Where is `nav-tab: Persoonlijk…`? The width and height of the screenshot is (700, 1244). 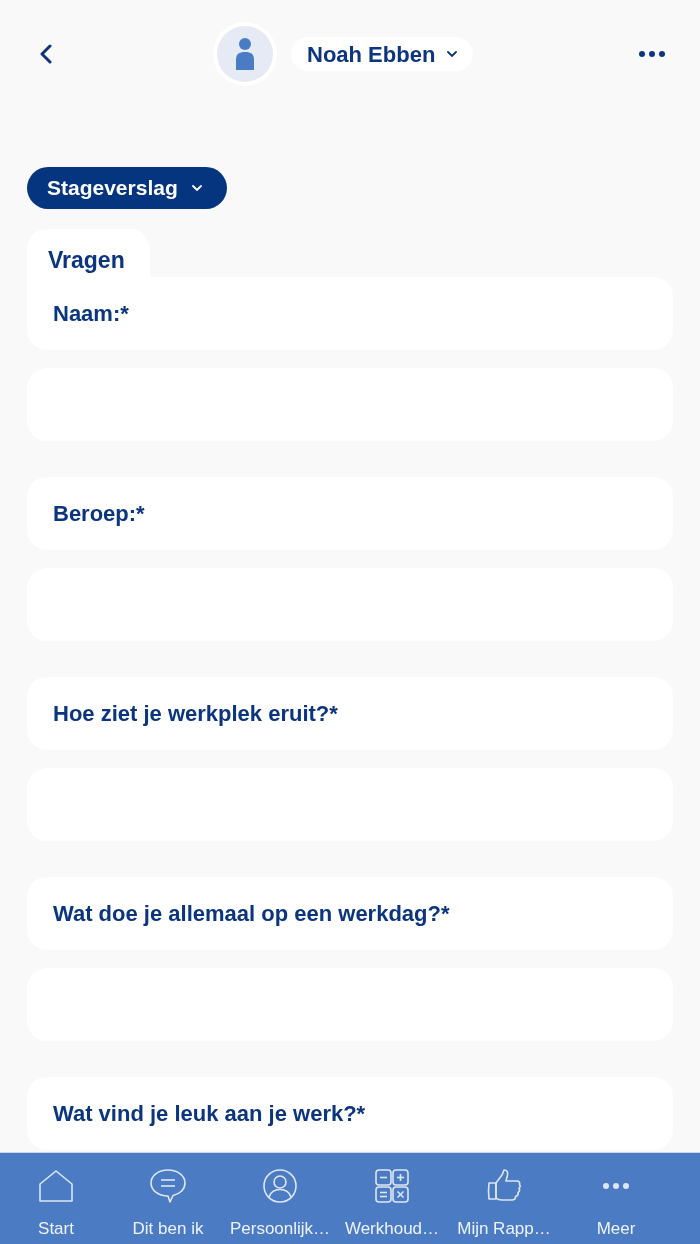 nav-tab: Persoonlijk… is located at coordinates (280, 1198).